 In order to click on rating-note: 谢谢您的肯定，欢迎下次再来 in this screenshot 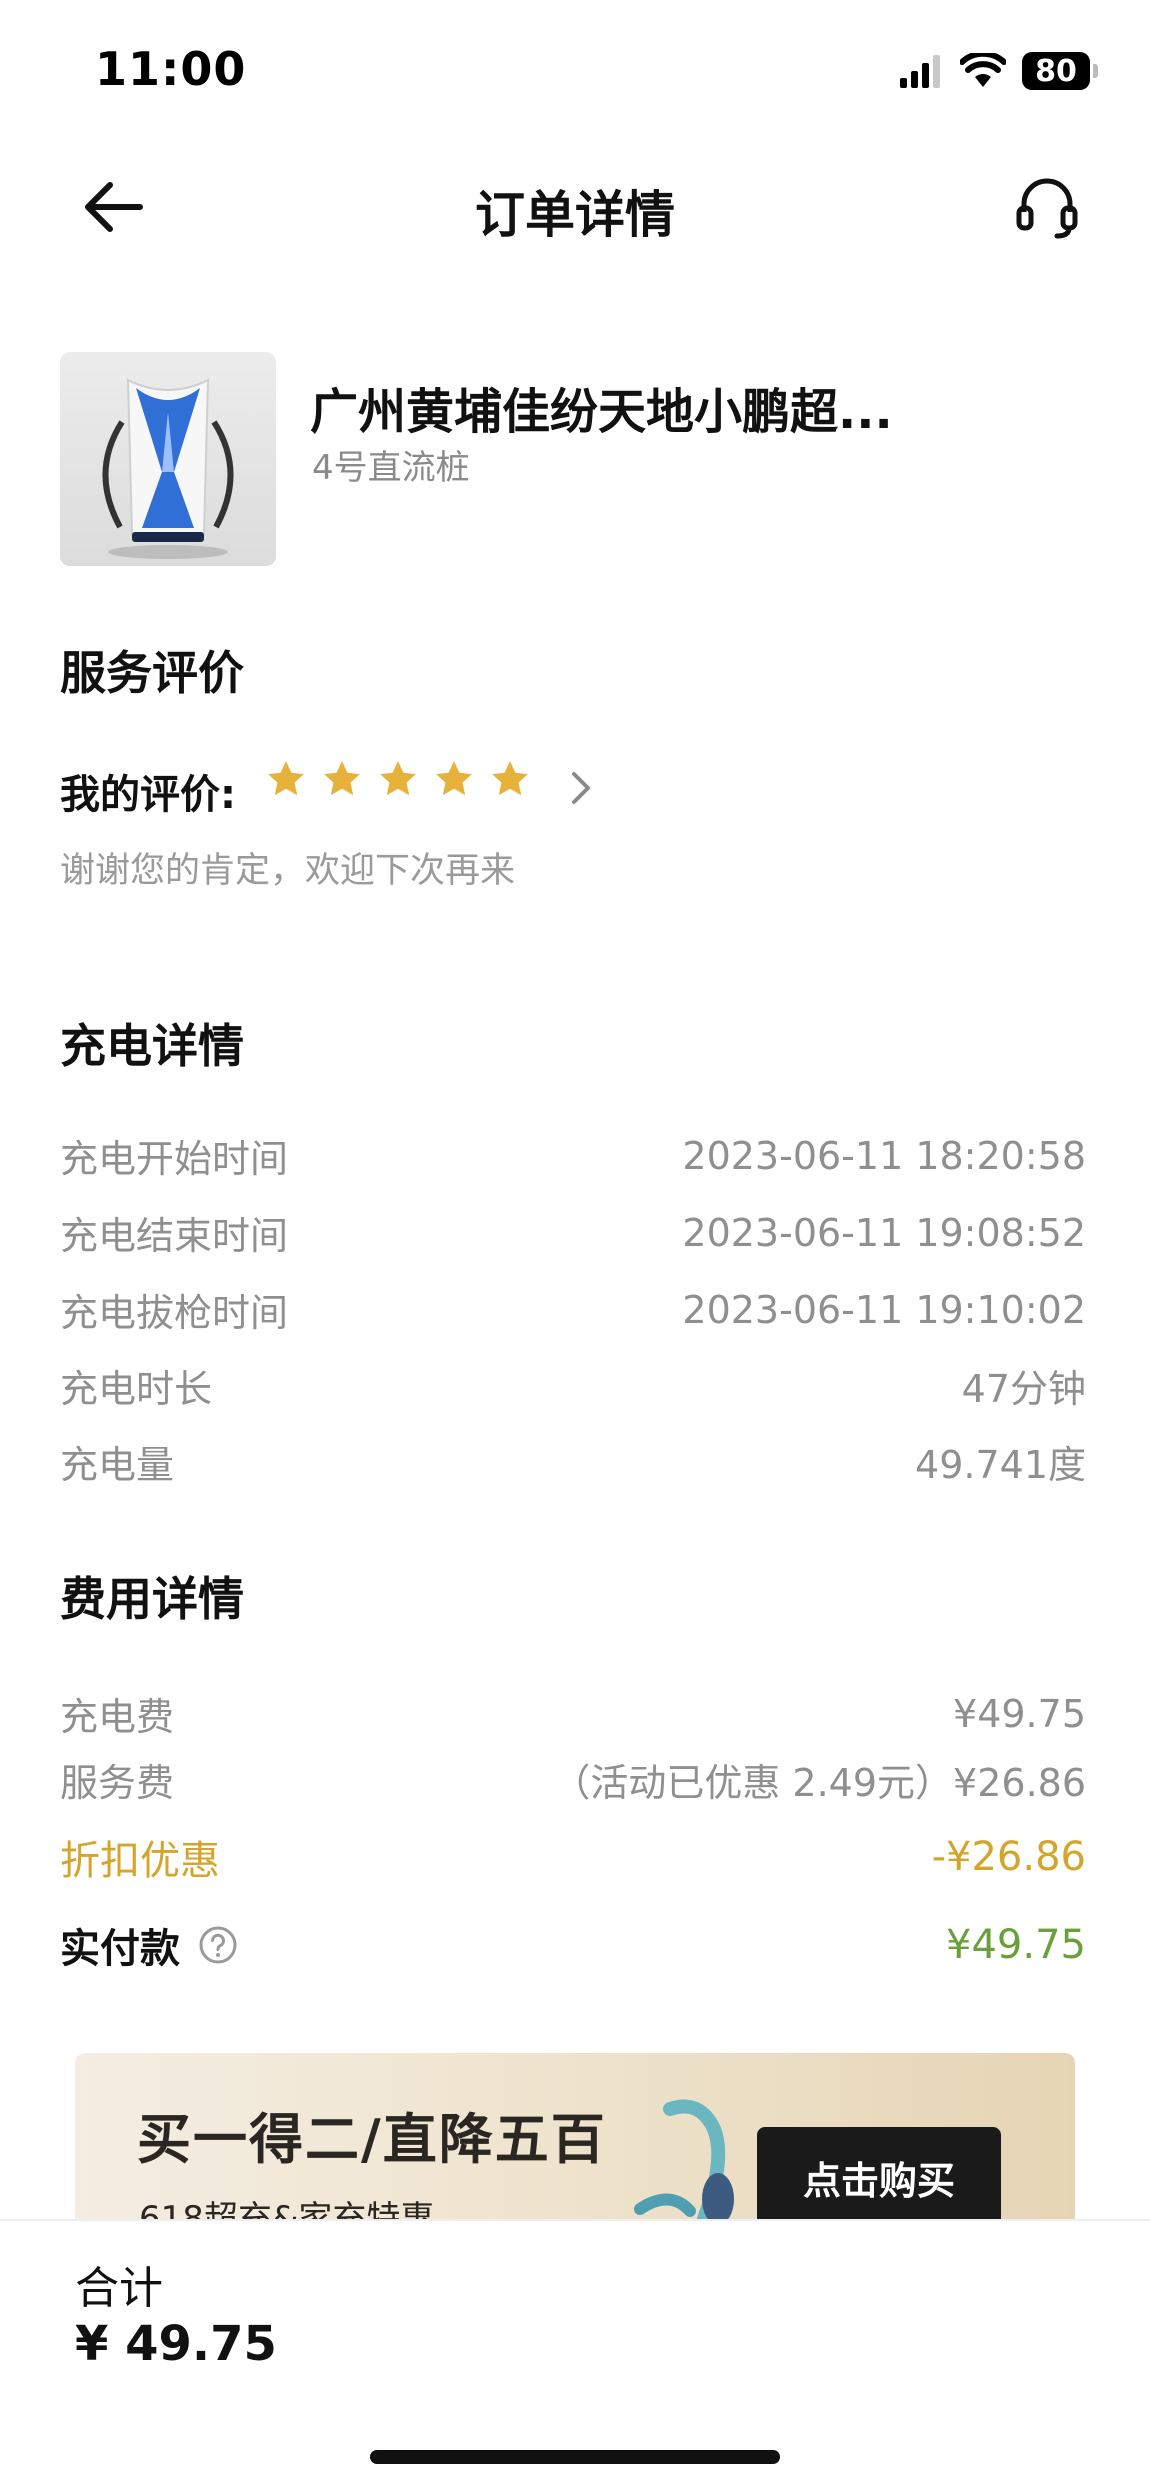, I will do `click(288, 871)`.